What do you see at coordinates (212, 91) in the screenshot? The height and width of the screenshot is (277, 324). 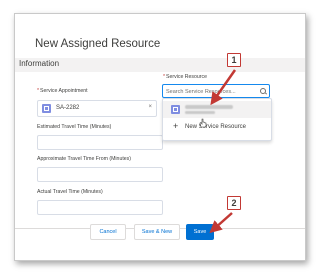 I see `service-resource-search-input` at bounding box center [212, 91].